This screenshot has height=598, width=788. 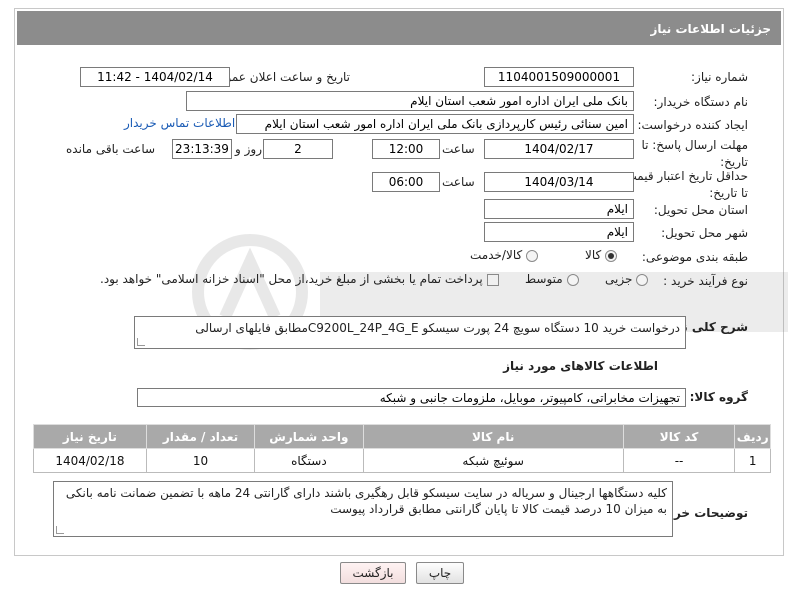 What do you see at coordinates (752, 436) in the screenshot?
I see `col-row: ردیف` at bounding box center [752, 436].